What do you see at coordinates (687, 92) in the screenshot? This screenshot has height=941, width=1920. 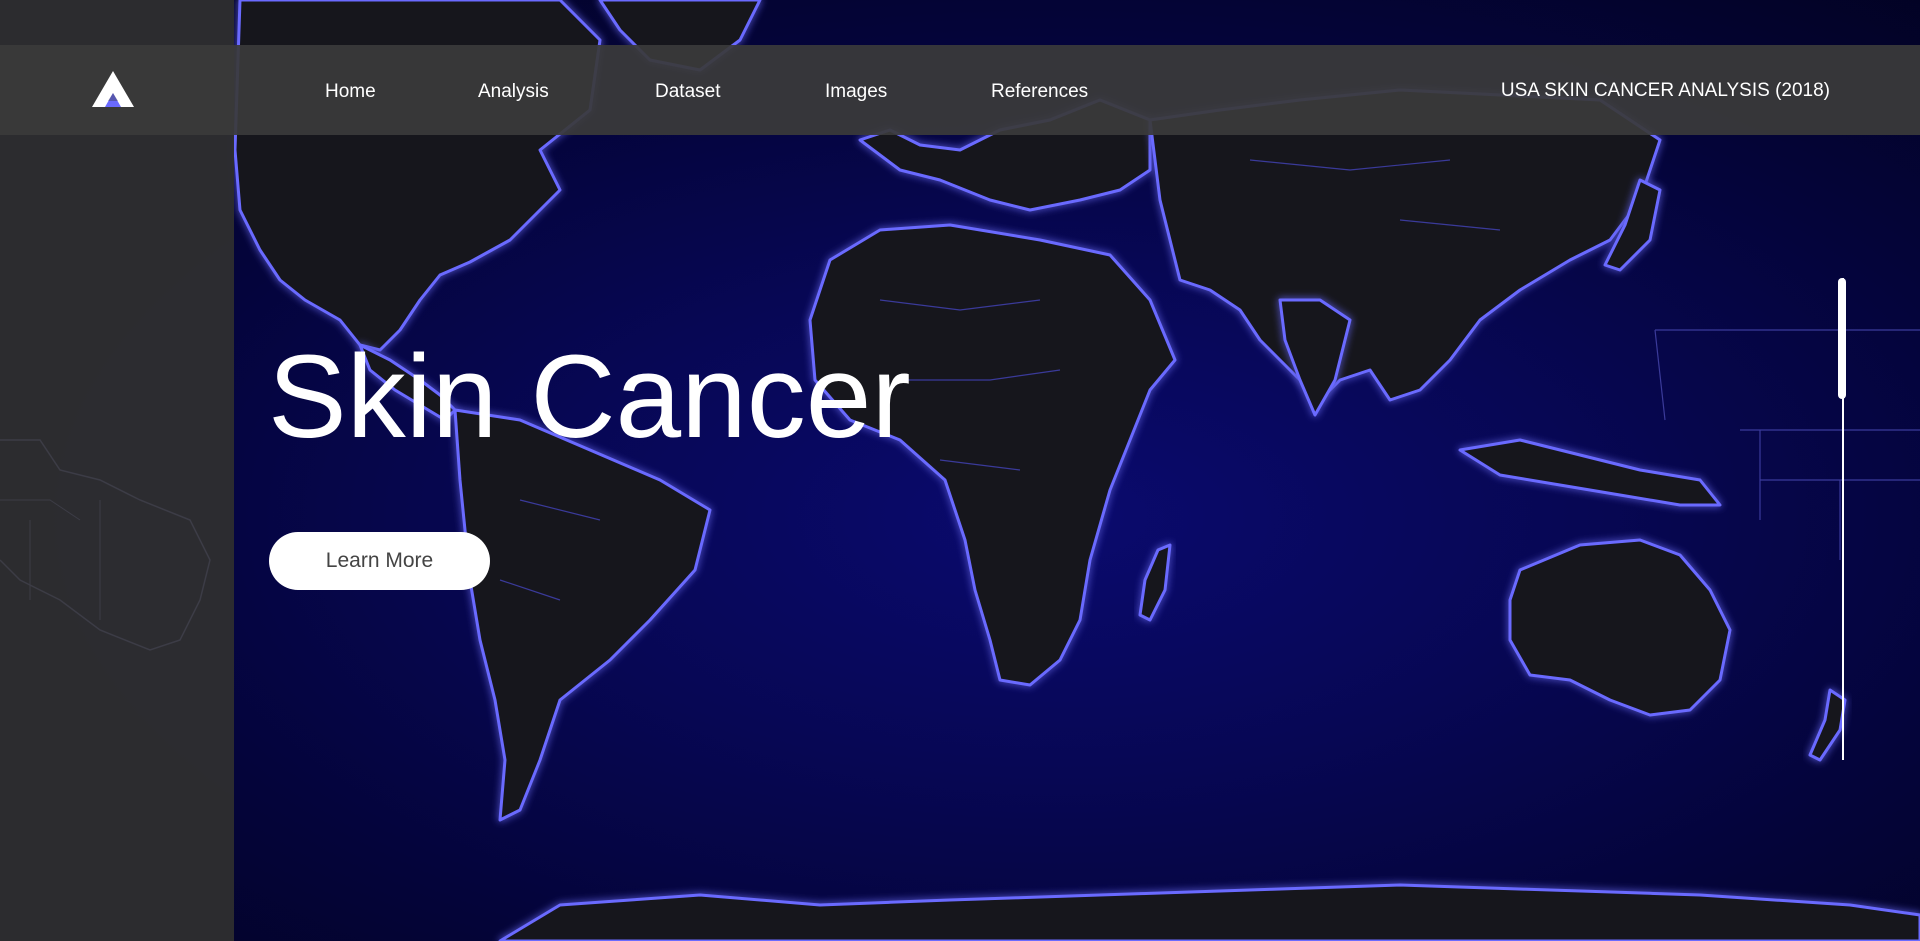 I see `nav-link-dataset: Dataset` at bounding box center [687, 92].